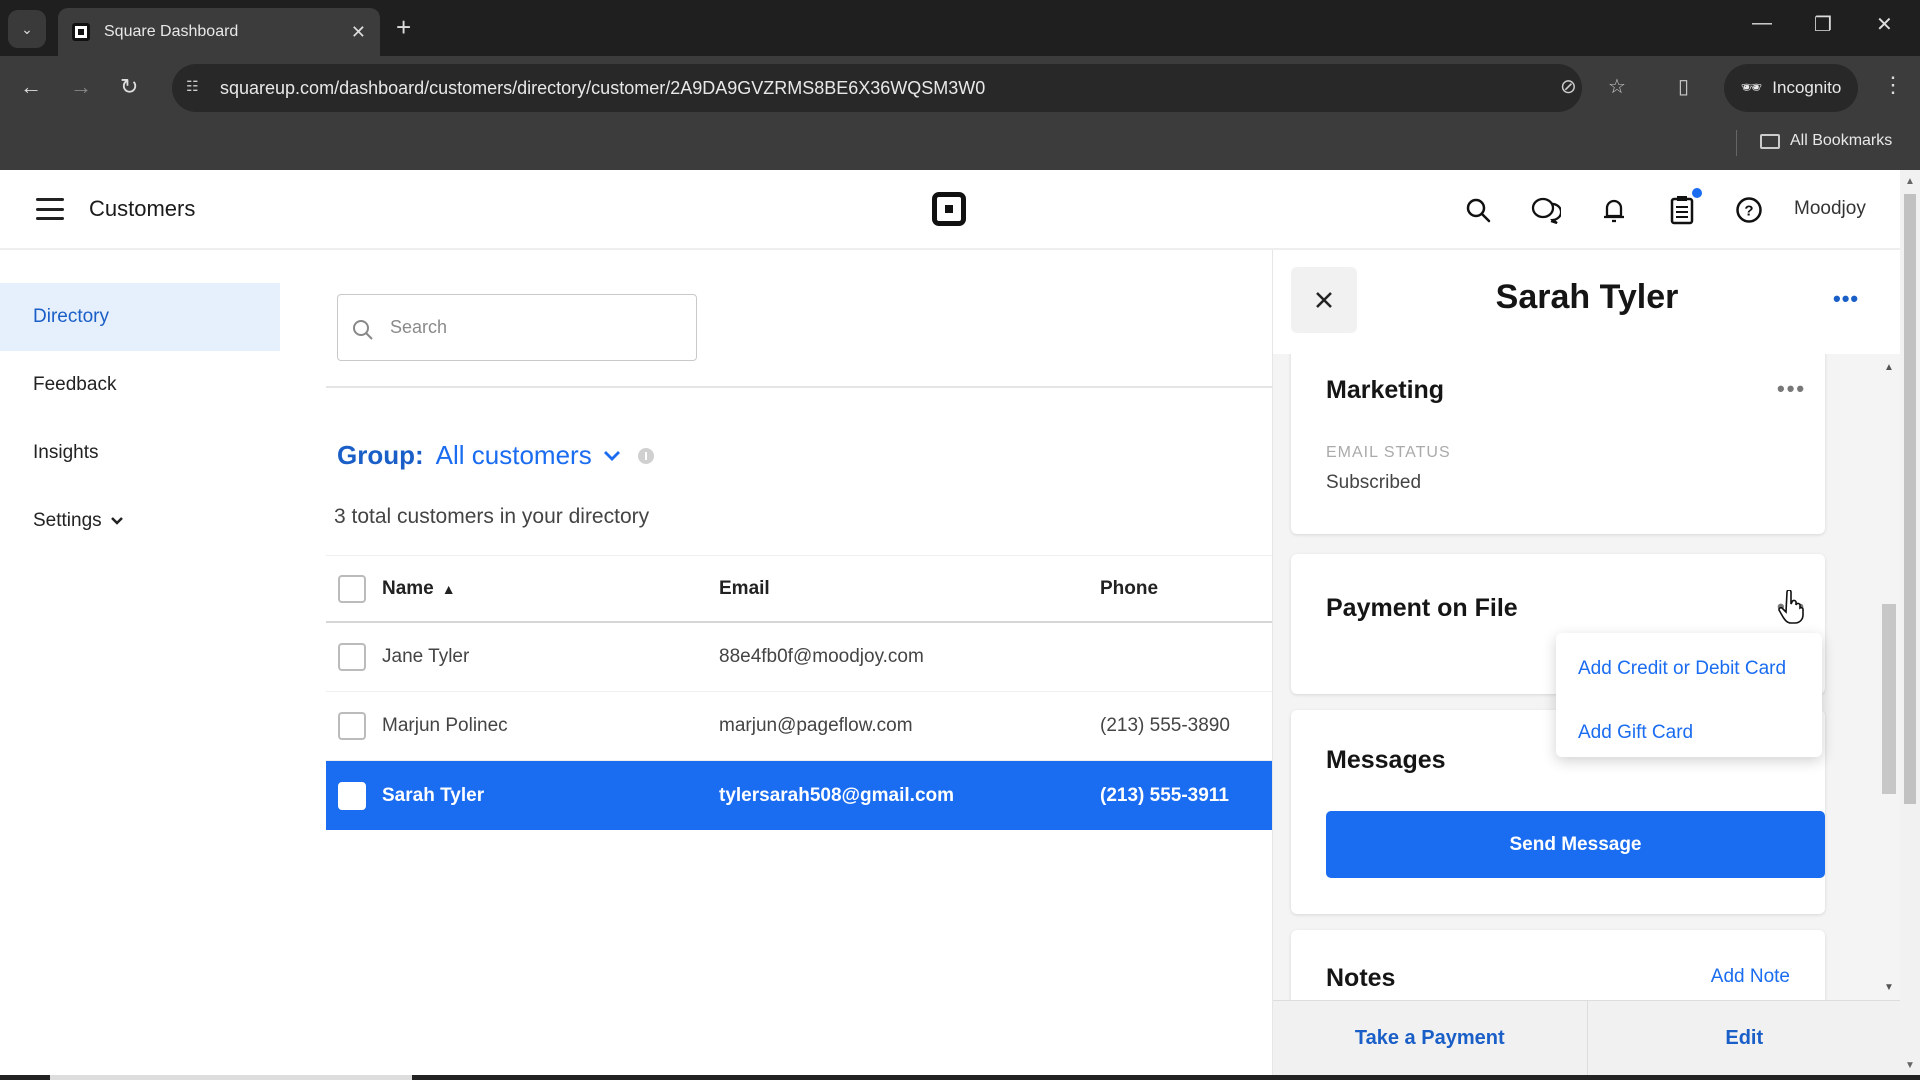  What do you see at coordinates (1374, 482) in the screenshot?
I see `email-status-value: Subscribed` at bounding box center [1374, 482].